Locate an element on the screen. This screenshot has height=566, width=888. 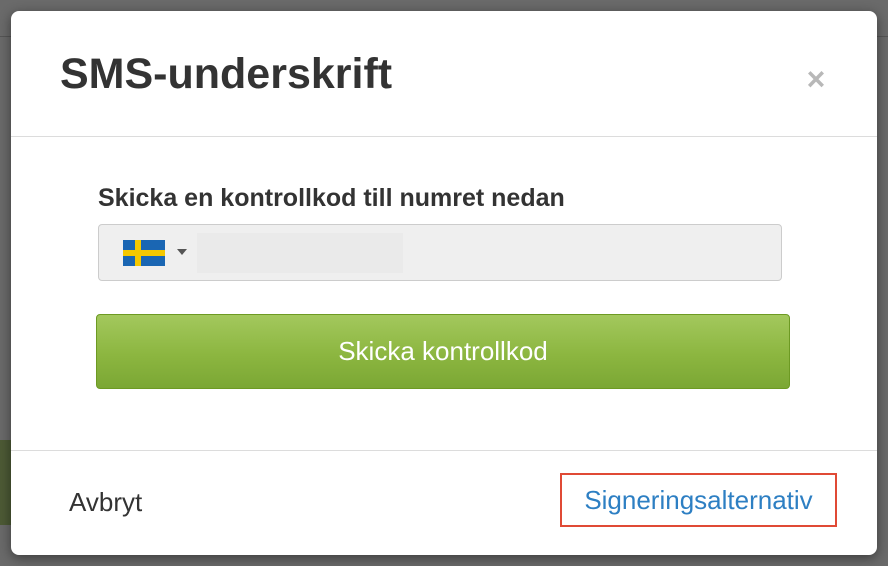
close-icon: × is located at coordinates (816, 79).